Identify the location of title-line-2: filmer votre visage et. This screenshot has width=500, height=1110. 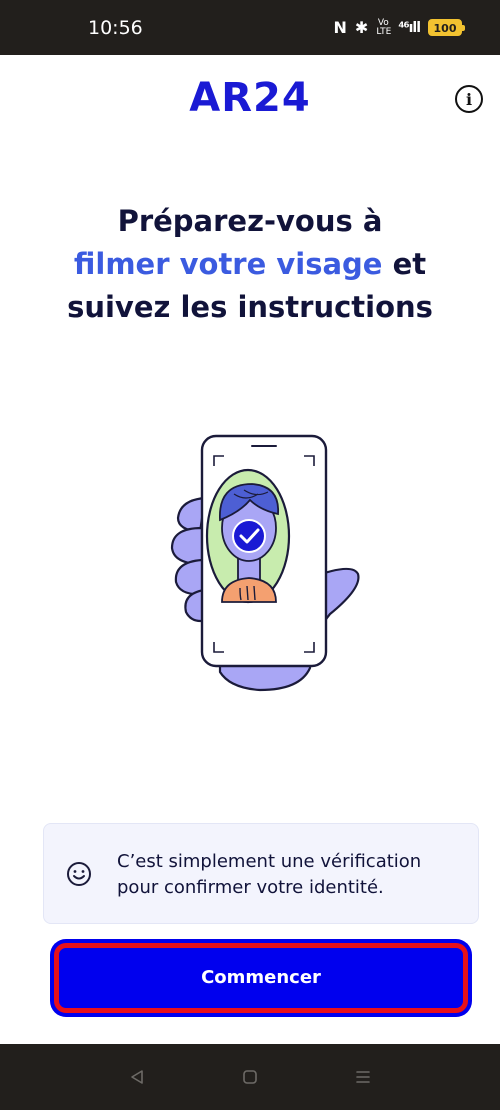
(250, 264).